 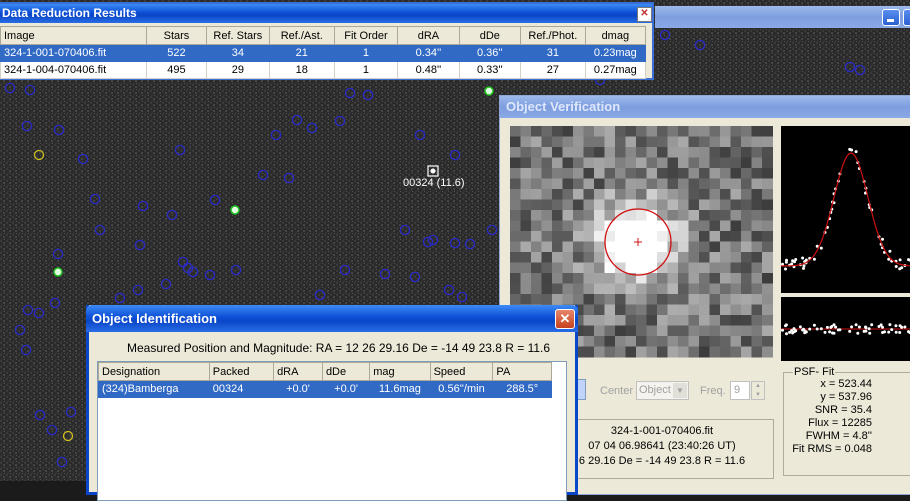 What do you see at coordinates (69, 13) in the screenshot?
I see `data-reduction-title: Data Reduction Results` at bounding box center [69, 13].